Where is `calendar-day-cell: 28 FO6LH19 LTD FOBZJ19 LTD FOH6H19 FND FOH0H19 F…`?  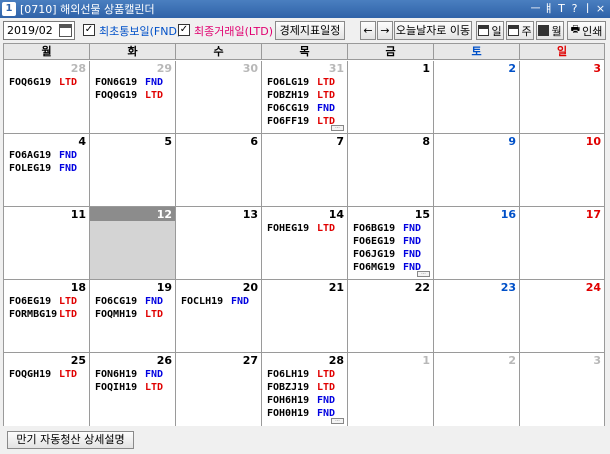
calendar-day-cell: 28 FO6LH19 LTD FOBZJ19 LTD FOH6H19 FND FOH0H19 F… is located at coordinates (305, 389).